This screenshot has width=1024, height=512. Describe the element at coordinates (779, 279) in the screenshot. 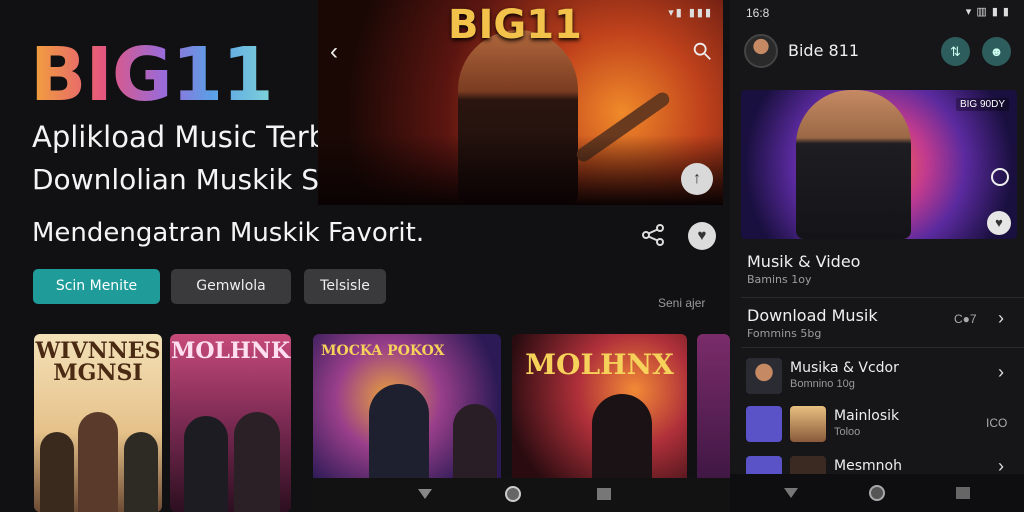

I see `section-subtitle: Bamins 1oy` at that location.